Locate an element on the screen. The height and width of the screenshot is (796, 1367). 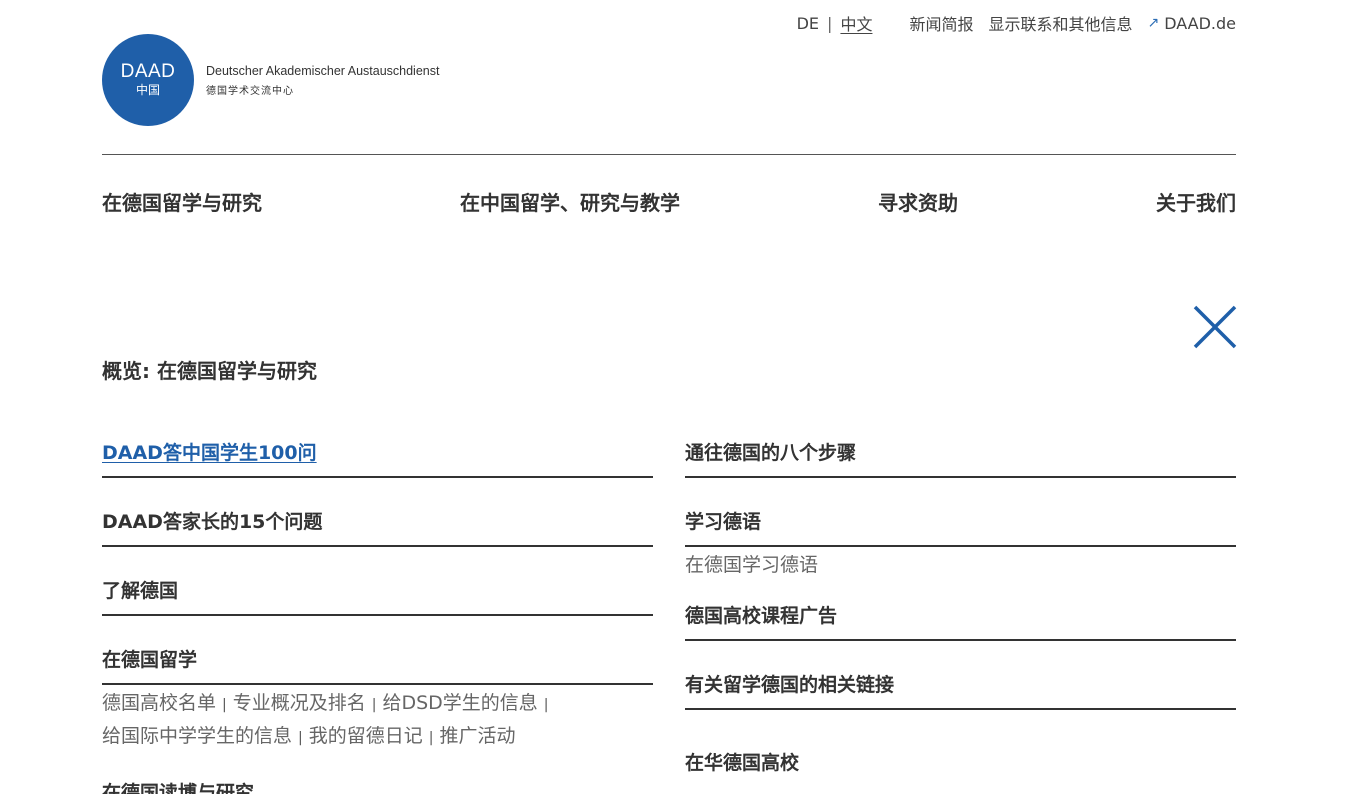
main-nav: 在德国留学与研究 在中国留学、研究与教学 寻求资助 关于我们 is located at coordinates (669, 201).